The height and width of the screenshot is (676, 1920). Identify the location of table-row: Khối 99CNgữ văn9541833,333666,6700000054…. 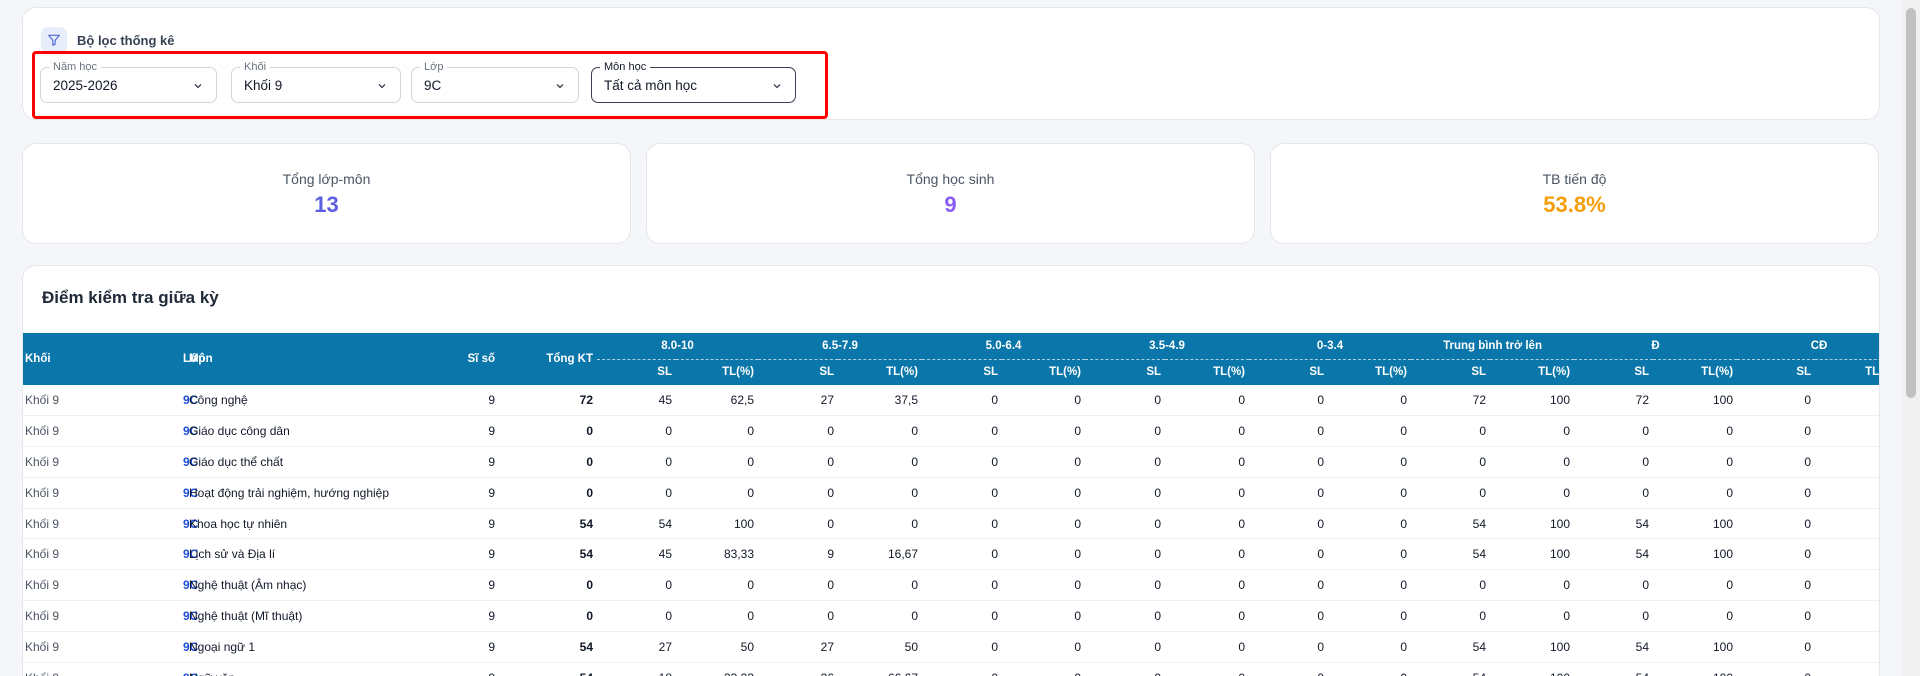
(951, 669).